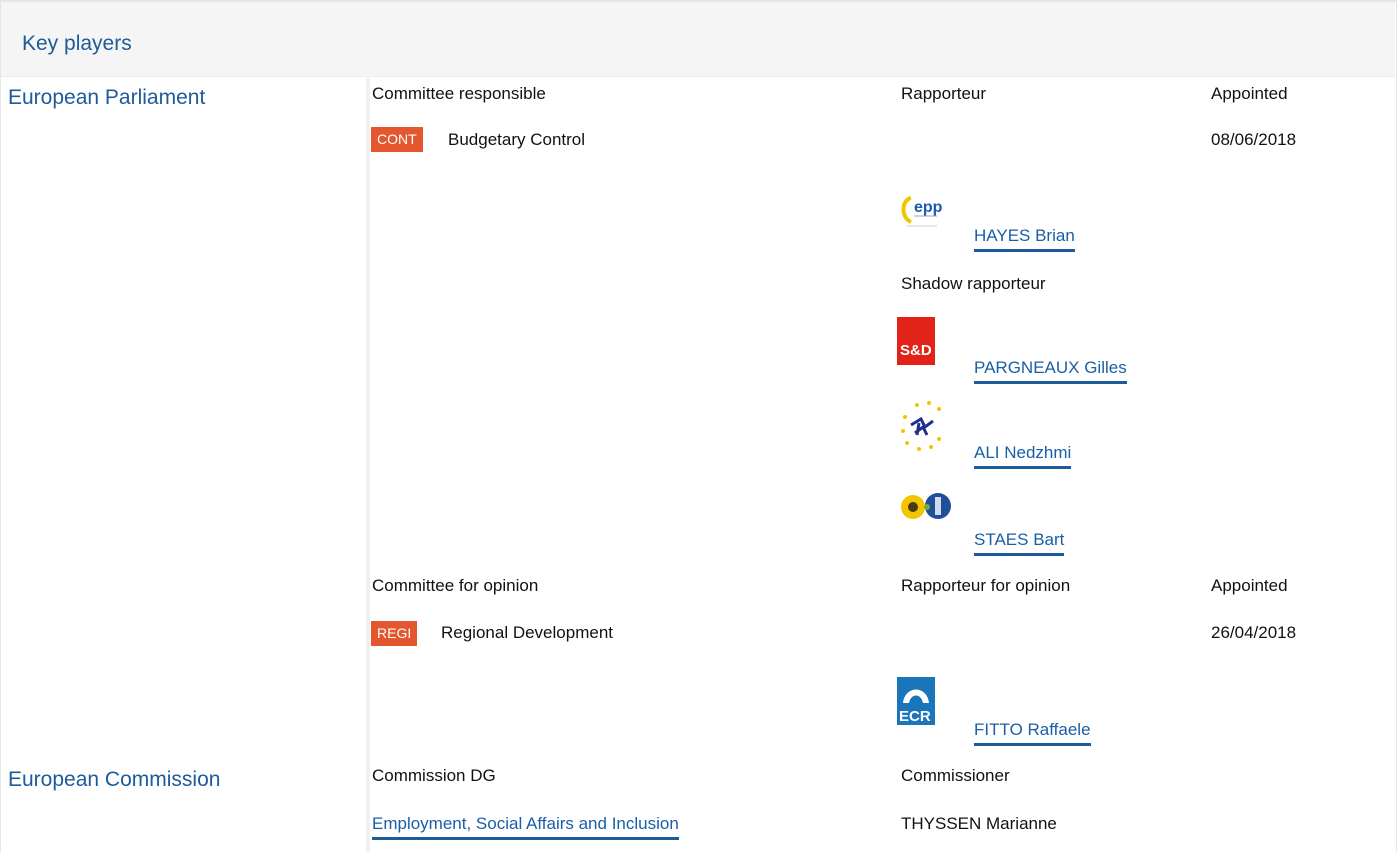  What do you see at coordinates (1023, 456) in the screenshot?
I see `shadow-link-ali-nedzhmi: ALI Nedzhmi` at bounding box center [1023, 456].